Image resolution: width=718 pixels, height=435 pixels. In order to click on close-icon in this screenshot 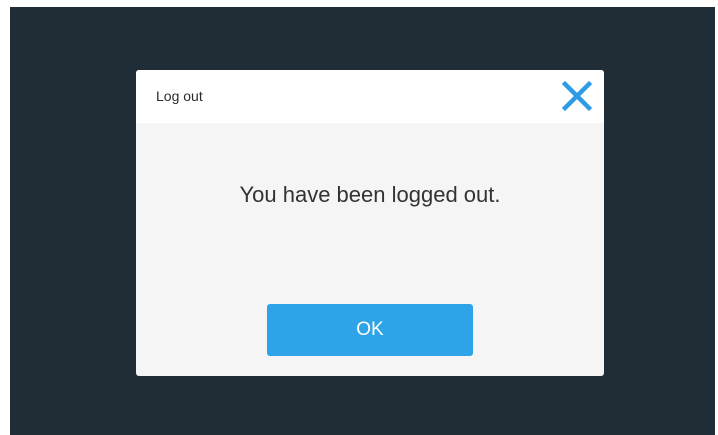, I will do `click(577, 96)`.